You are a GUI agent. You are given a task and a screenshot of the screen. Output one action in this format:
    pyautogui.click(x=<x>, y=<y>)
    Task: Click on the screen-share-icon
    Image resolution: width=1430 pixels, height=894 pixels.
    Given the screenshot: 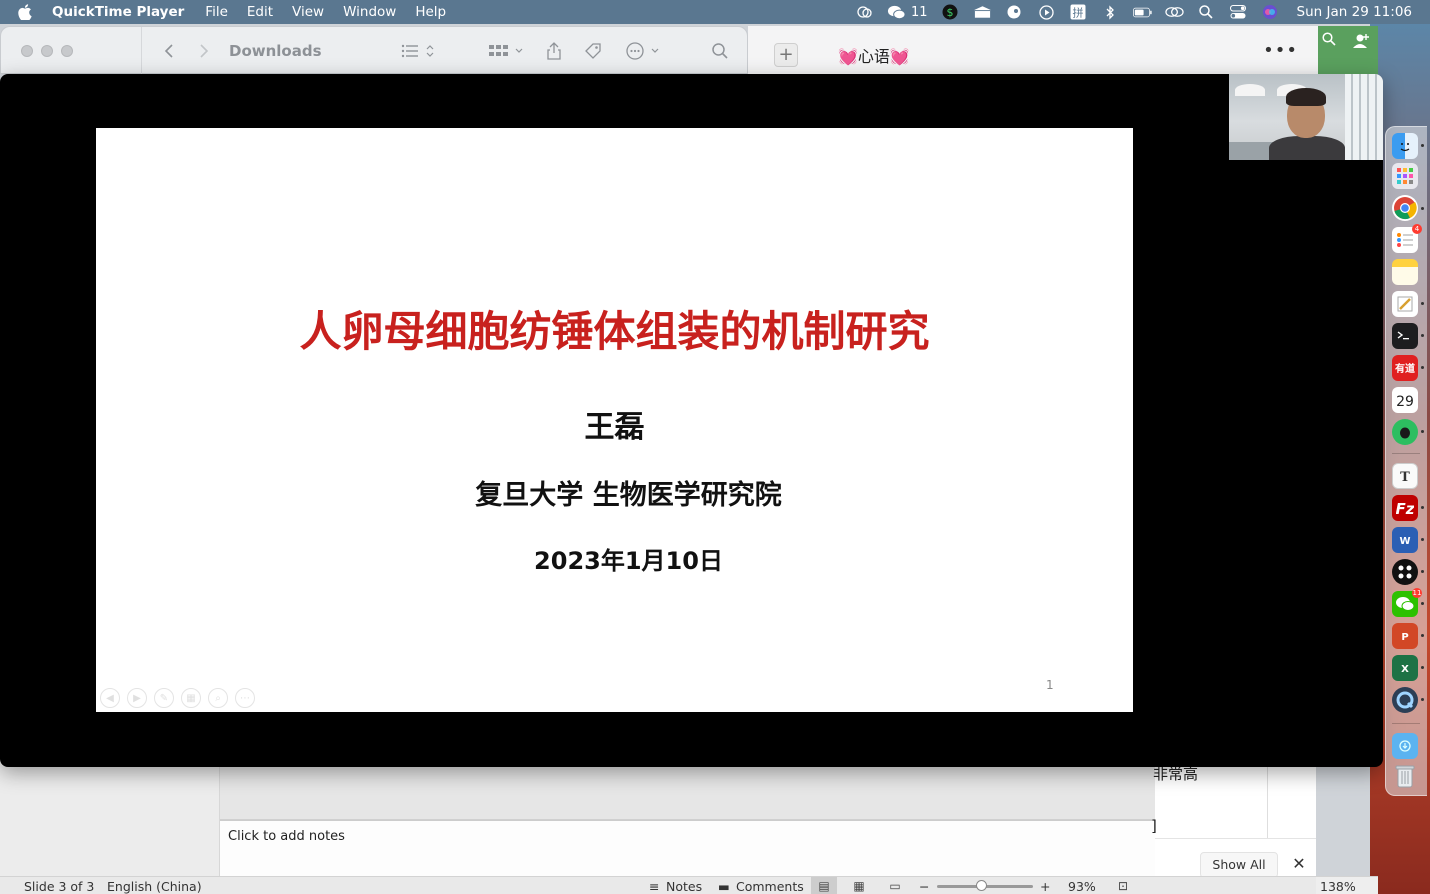 What is the action you would take?
    pyautogui.click(x=864, y=12)
    